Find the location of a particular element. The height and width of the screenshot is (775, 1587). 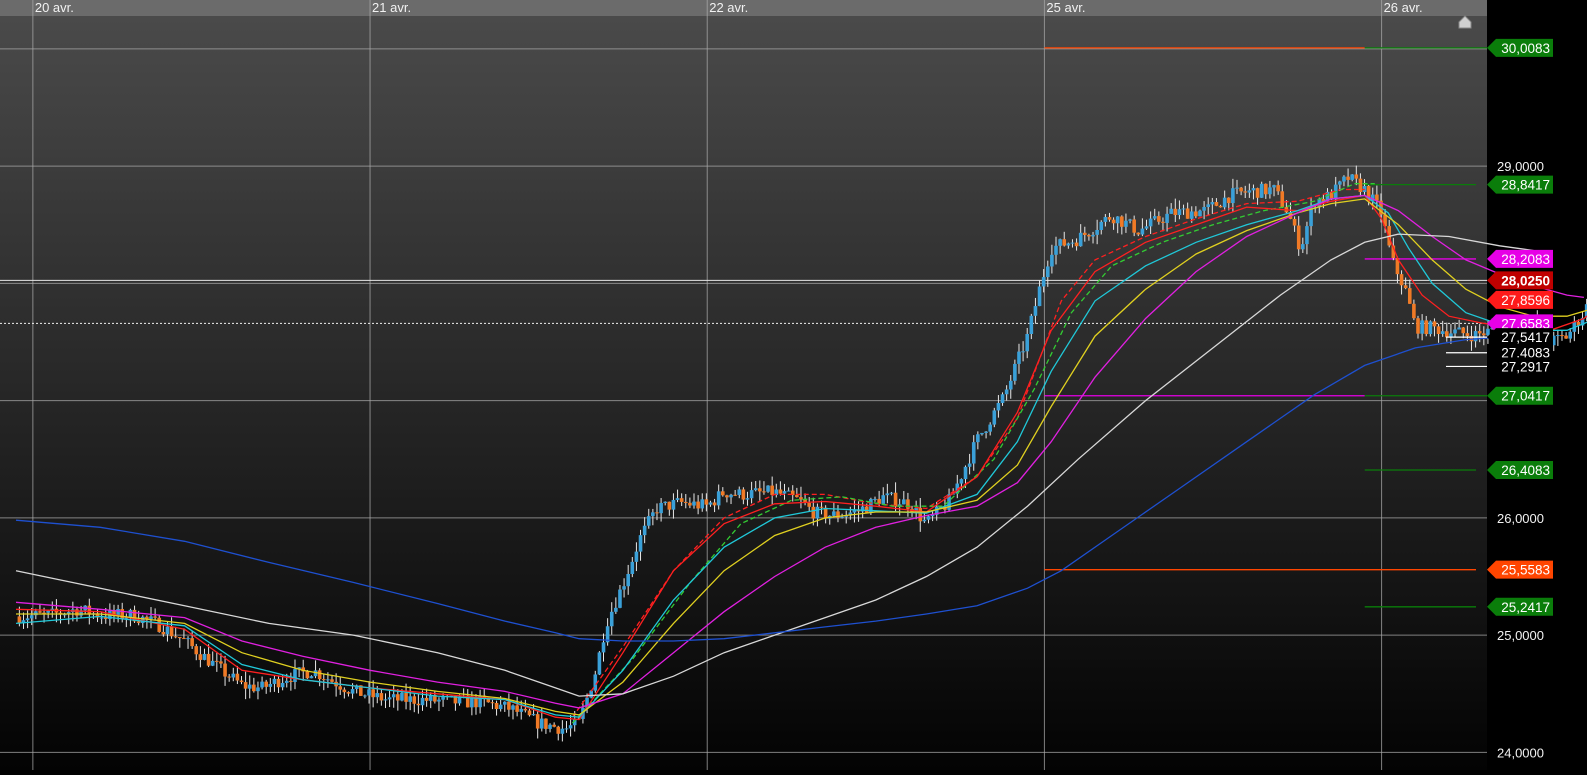

price-tag-label: 27,8596 is located at coordinates (1525, 300).